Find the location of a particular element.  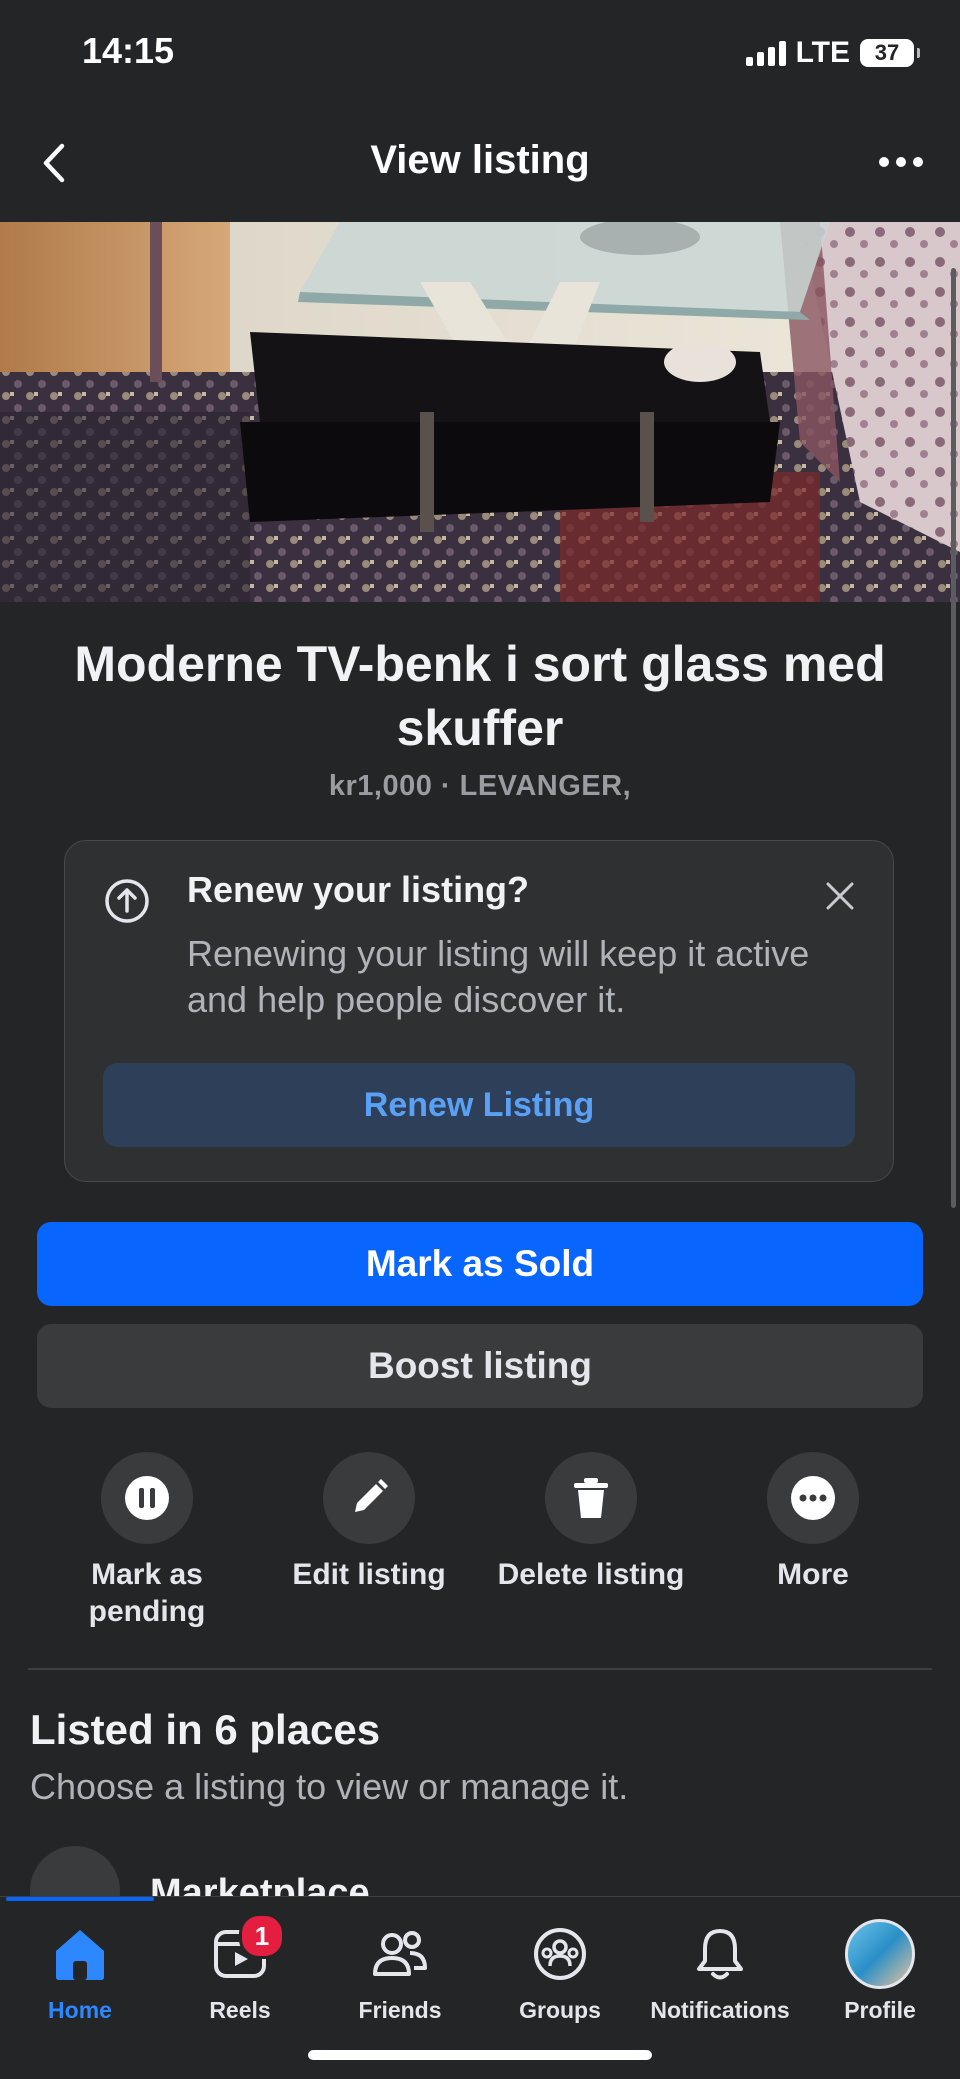

mark-as-pending-action: Mark as pending is located at coordinates (147, 1541).